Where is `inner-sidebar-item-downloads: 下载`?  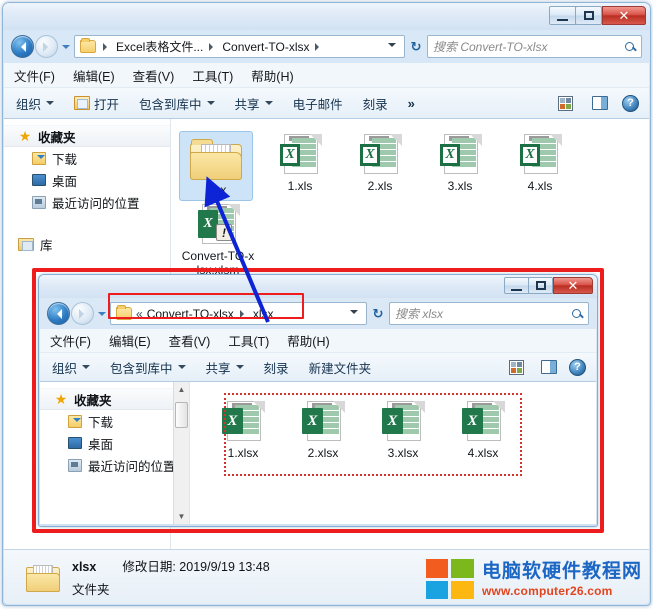
inner-sidebar-item-downloads: 下载 is located at coordinates (114, 421).